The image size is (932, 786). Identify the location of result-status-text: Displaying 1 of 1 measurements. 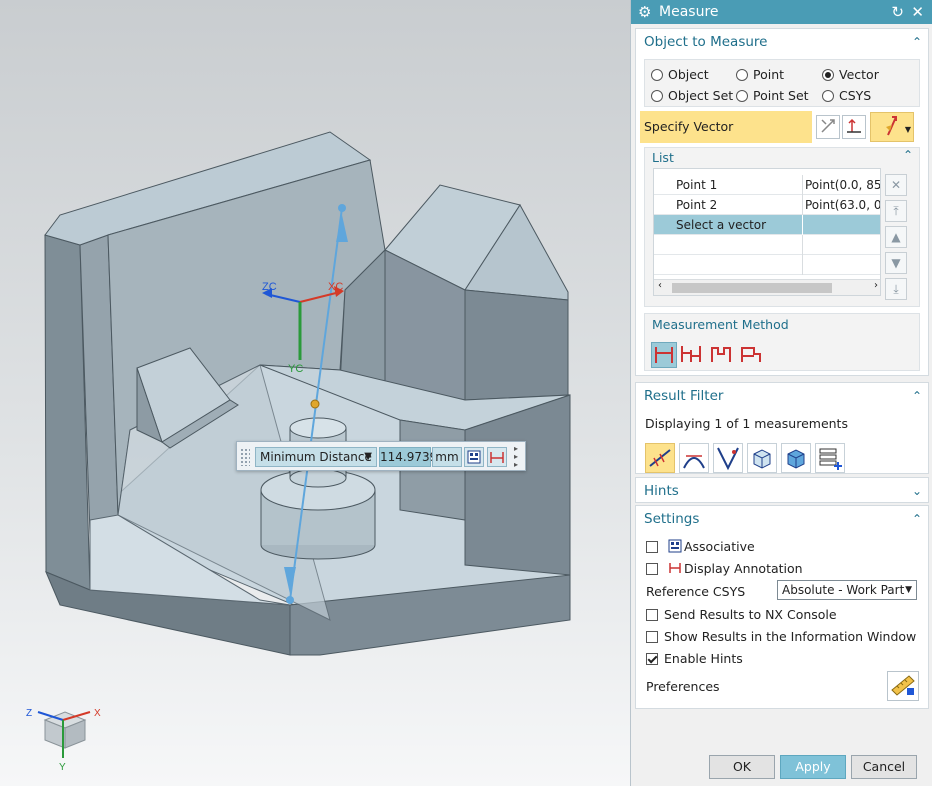
(746, 423).